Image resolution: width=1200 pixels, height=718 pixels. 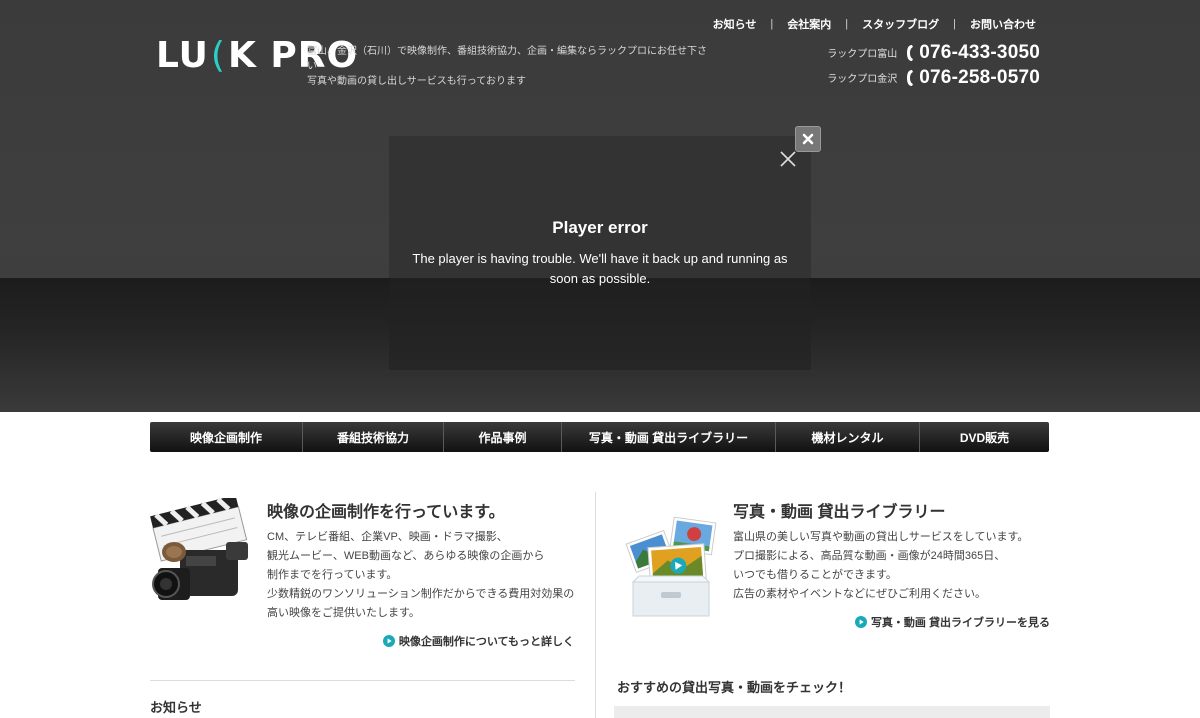 What do you see at coordinates (1003, 24) in the screenshot?
I see `topnav-contact: お問い合わせ` at bounding box center [1003, 24].